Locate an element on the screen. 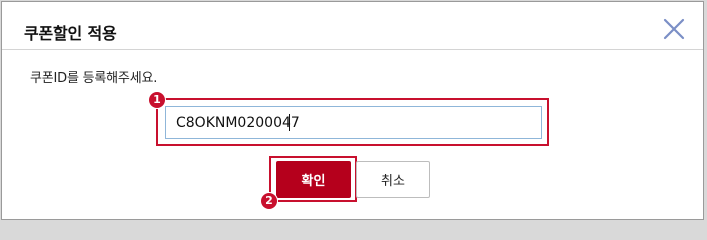 This screenshot has height=240, width=707. dialog-title: 쿠폰할인 적용 is located at coordinates (70, 33).